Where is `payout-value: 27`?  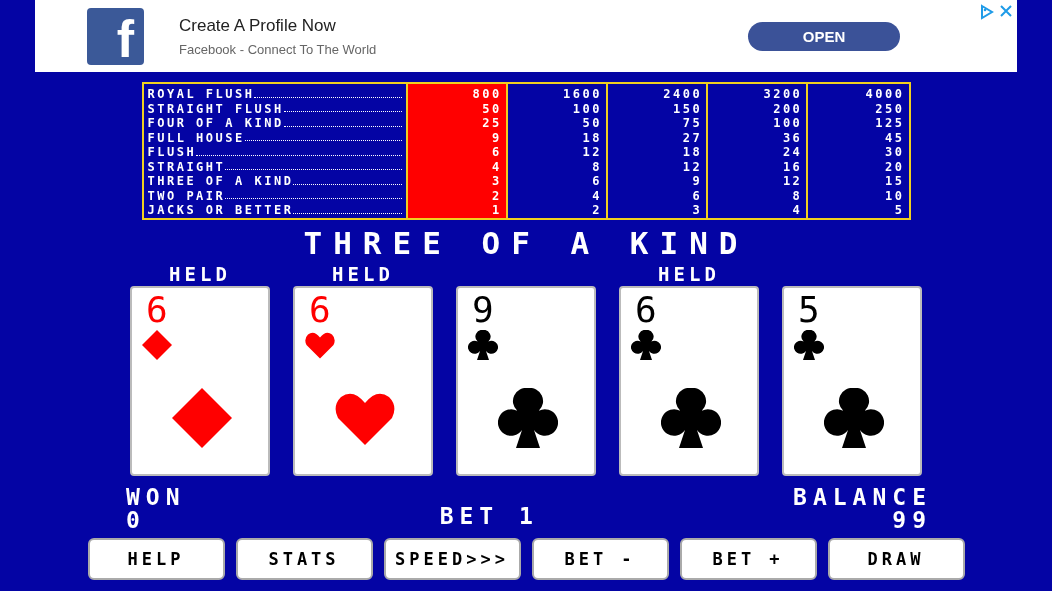
payout-value: 27 is located at coordinates (692, 137).